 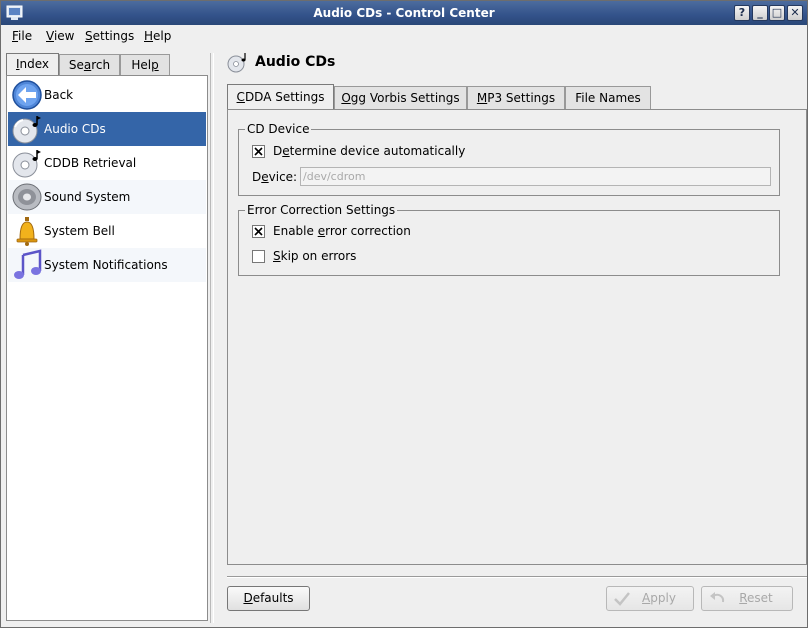 I want to click on tab-cdda-settings: CDDA Settings, so click(x=280, y=97).